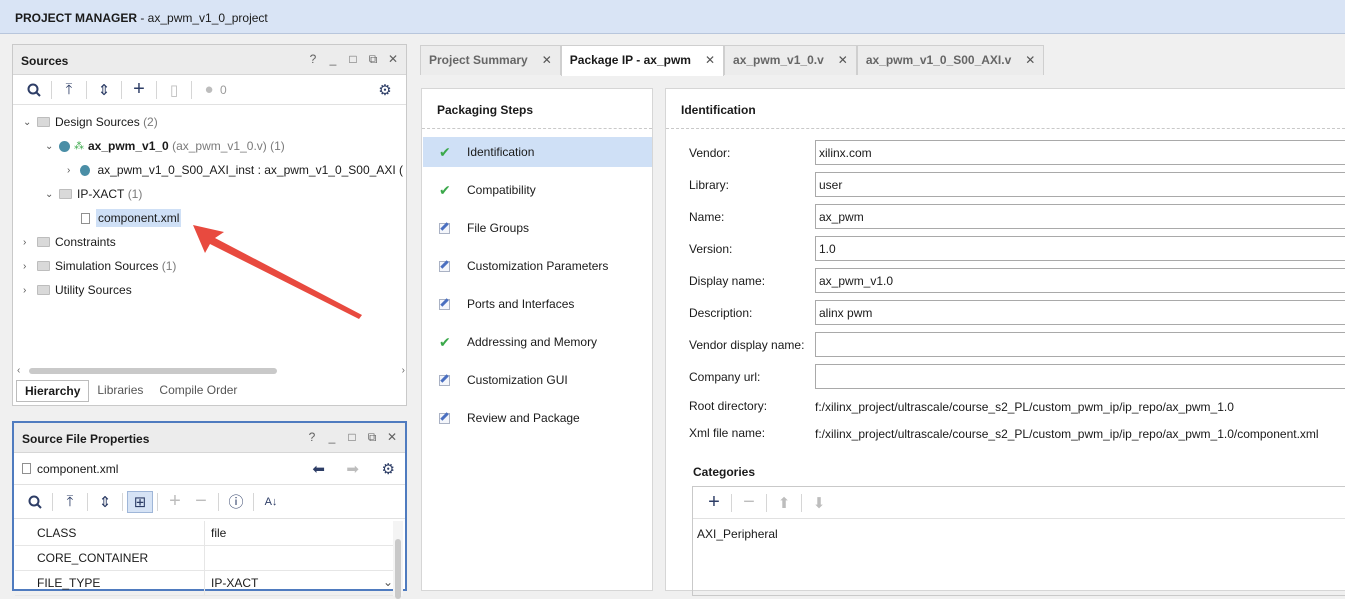 Image resolution: width=1345 pixels, height=599 pixels. I want to click on vendor-display-name-field, so click(1080, 344).